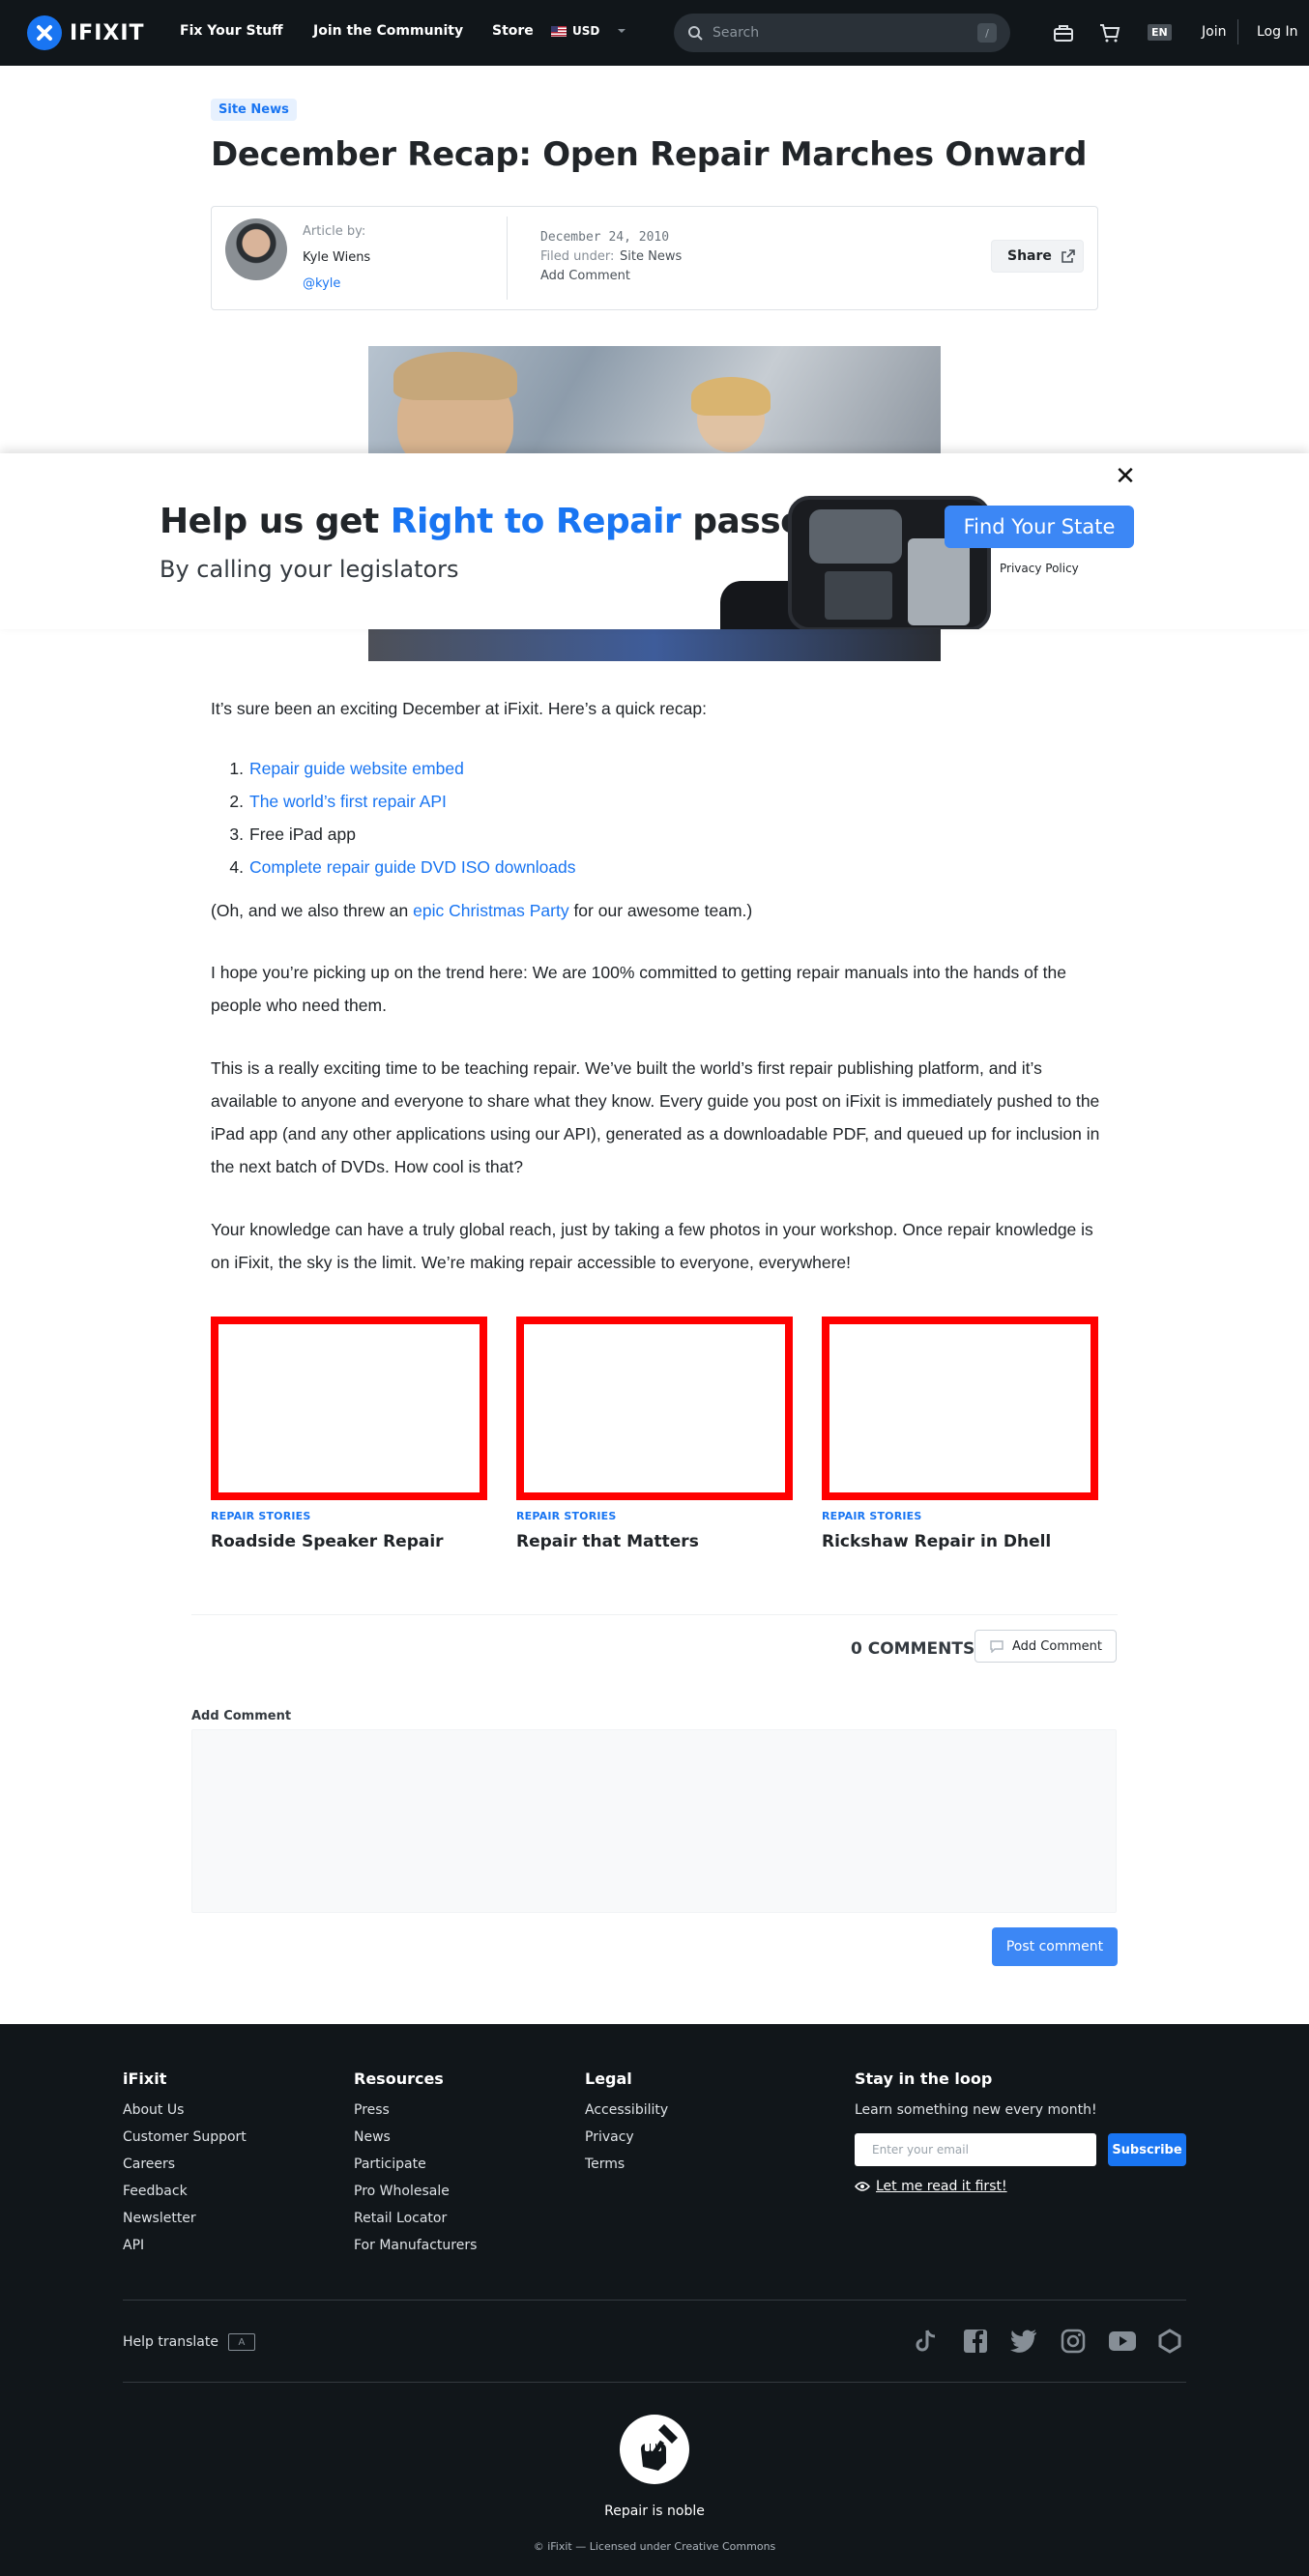 Image resolution: width=1309 pixels, height=2576 pixels. What do you see at coordinates (926, 2341) in the screenshot?
I see `tiktok-icon` at bounding box center [926, 2341].